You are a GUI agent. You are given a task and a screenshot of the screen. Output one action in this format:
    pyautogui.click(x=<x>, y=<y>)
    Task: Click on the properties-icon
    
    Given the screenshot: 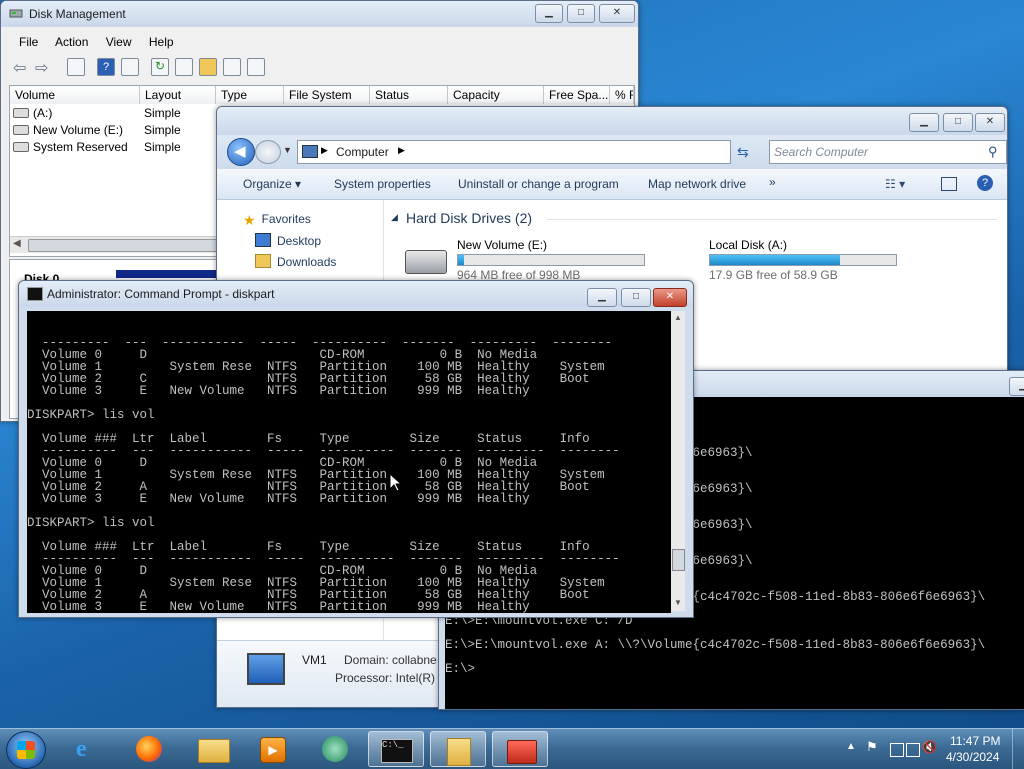 What is the action you would take?
    pyautogui.click(x=130, y=67)
    